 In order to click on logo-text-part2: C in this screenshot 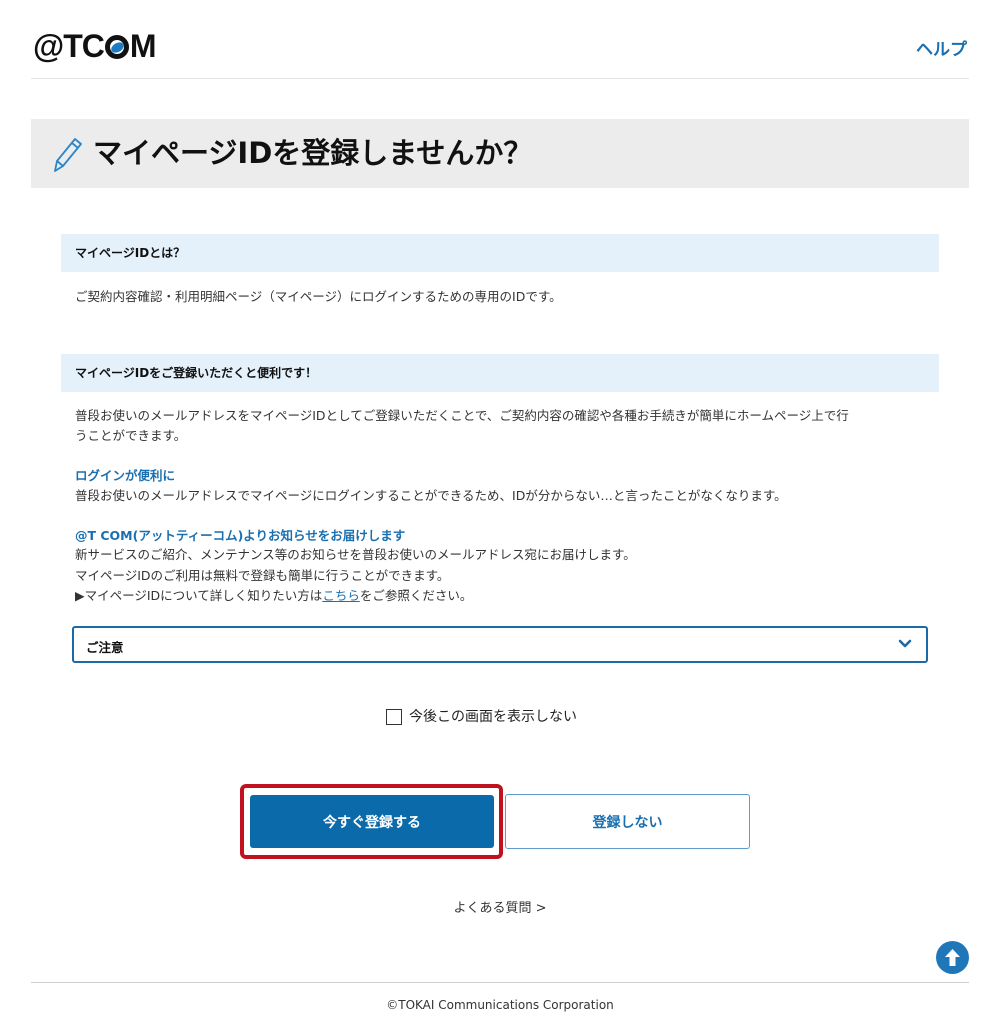, I will do `click(93, 46)`.